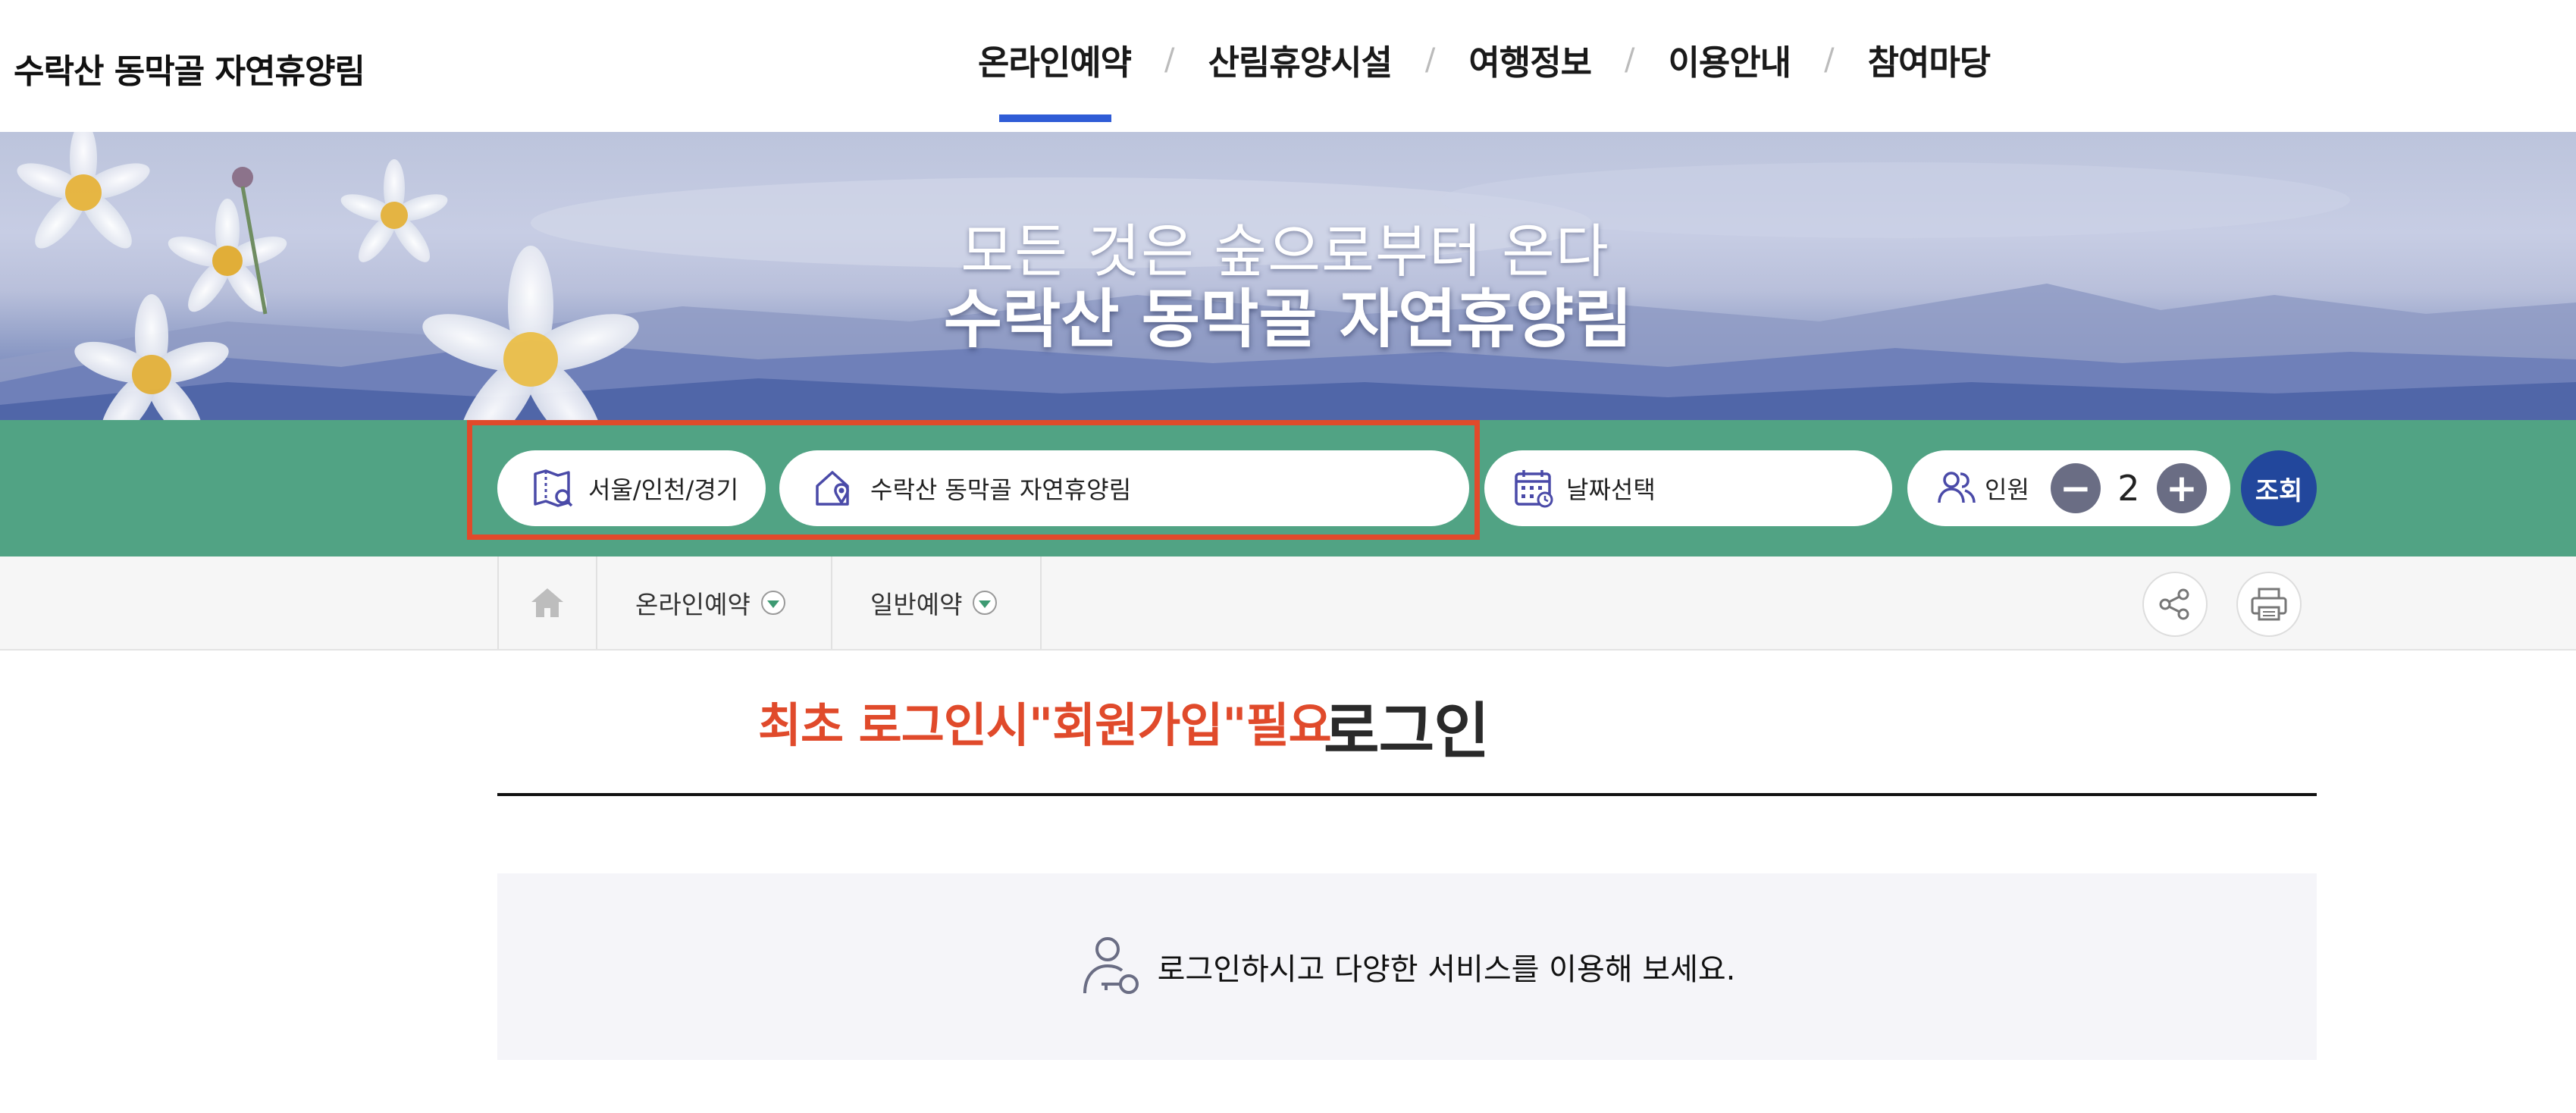  I want to click on people-counter: 인원 − 2 +, so click(2068, 488).